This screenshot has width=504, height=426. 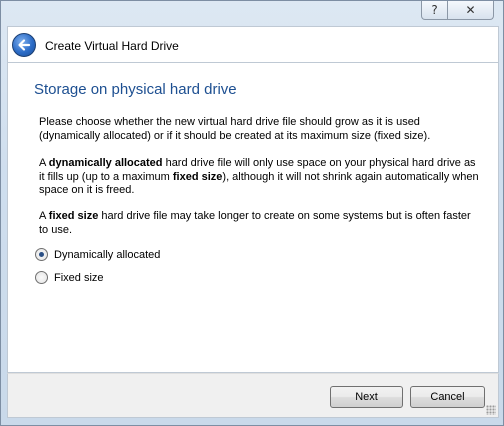 What do you see at coordinates (253, 395) in the screenshot?
I see `button-bar: Next Cancel` at bounding box center [253, 395].